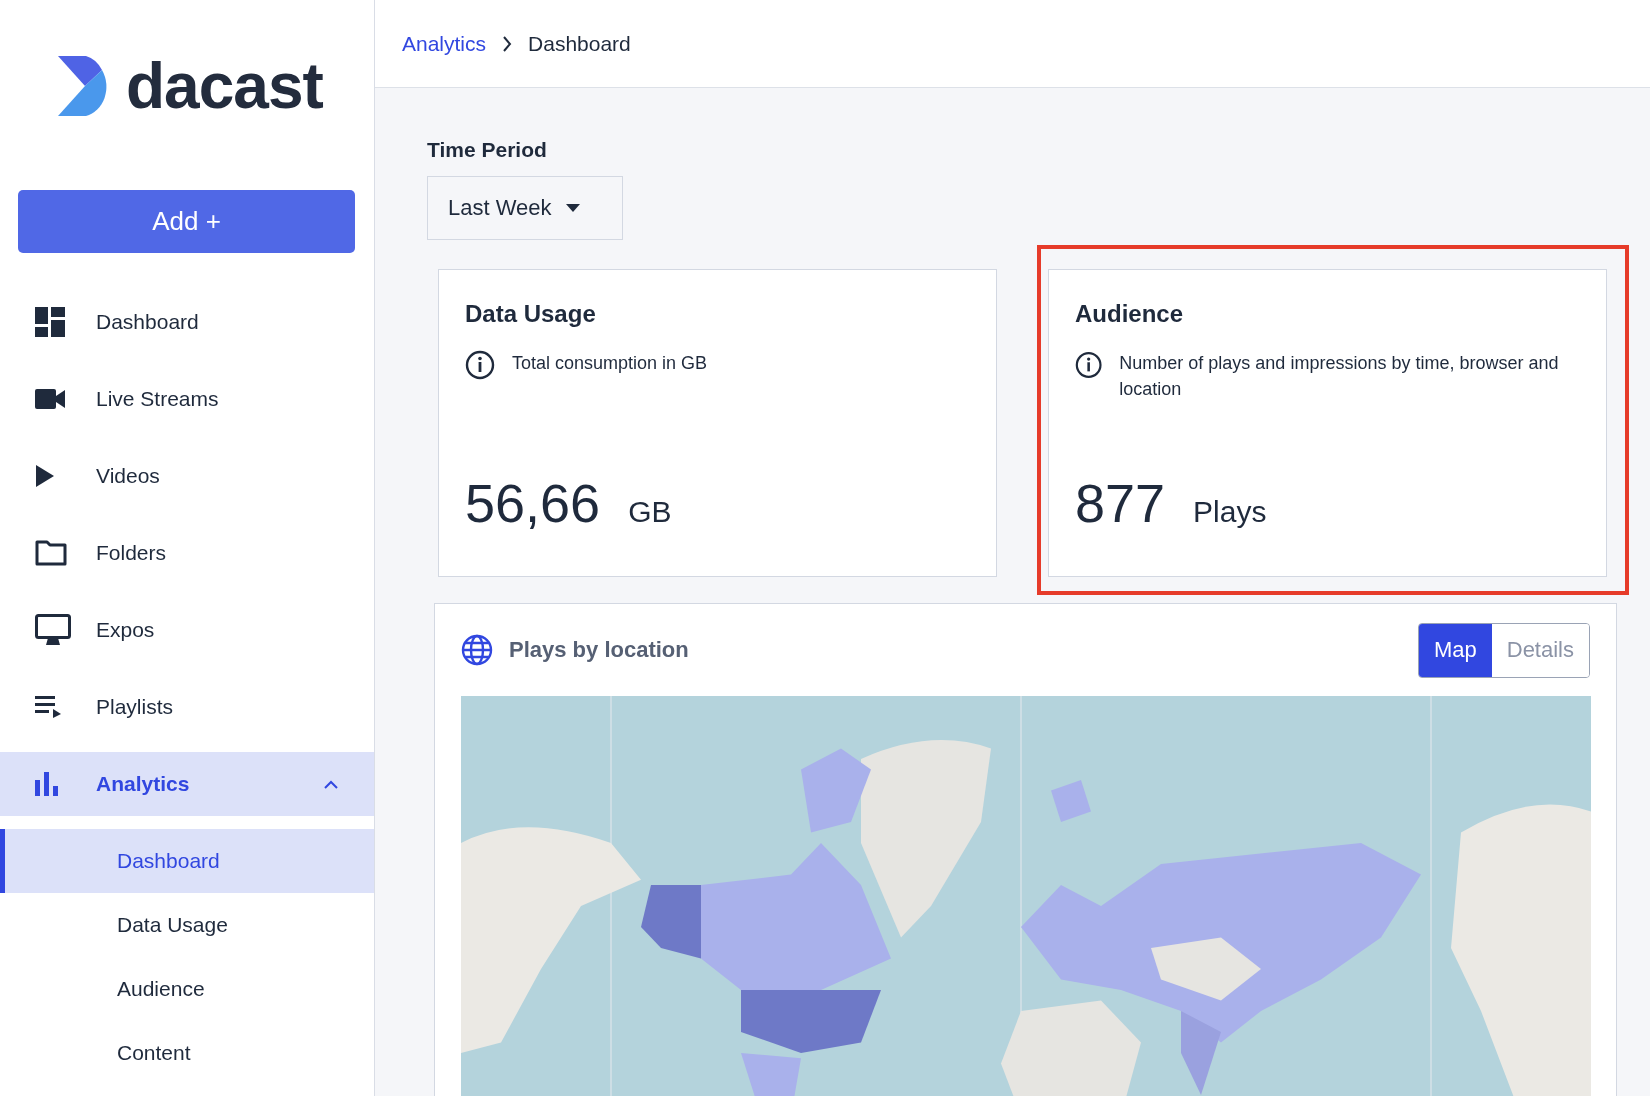 This screenshot has width=1650, height=1096. Describe the element at coordinates (477, 650) in the screenshot. I see `globe-icon` at that location.